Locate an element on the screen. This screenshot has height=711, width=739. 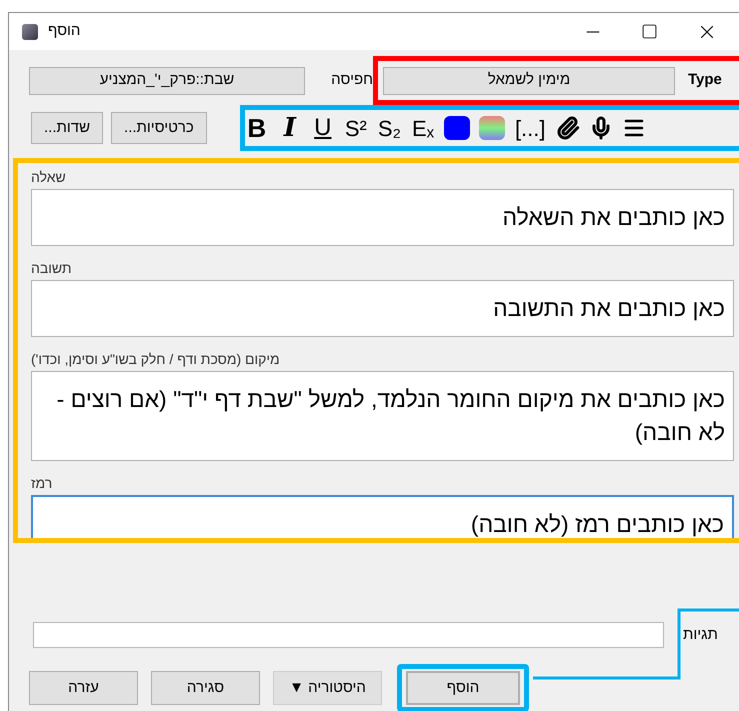
deck-label: חפיסה is located at coordinates (351, 80).